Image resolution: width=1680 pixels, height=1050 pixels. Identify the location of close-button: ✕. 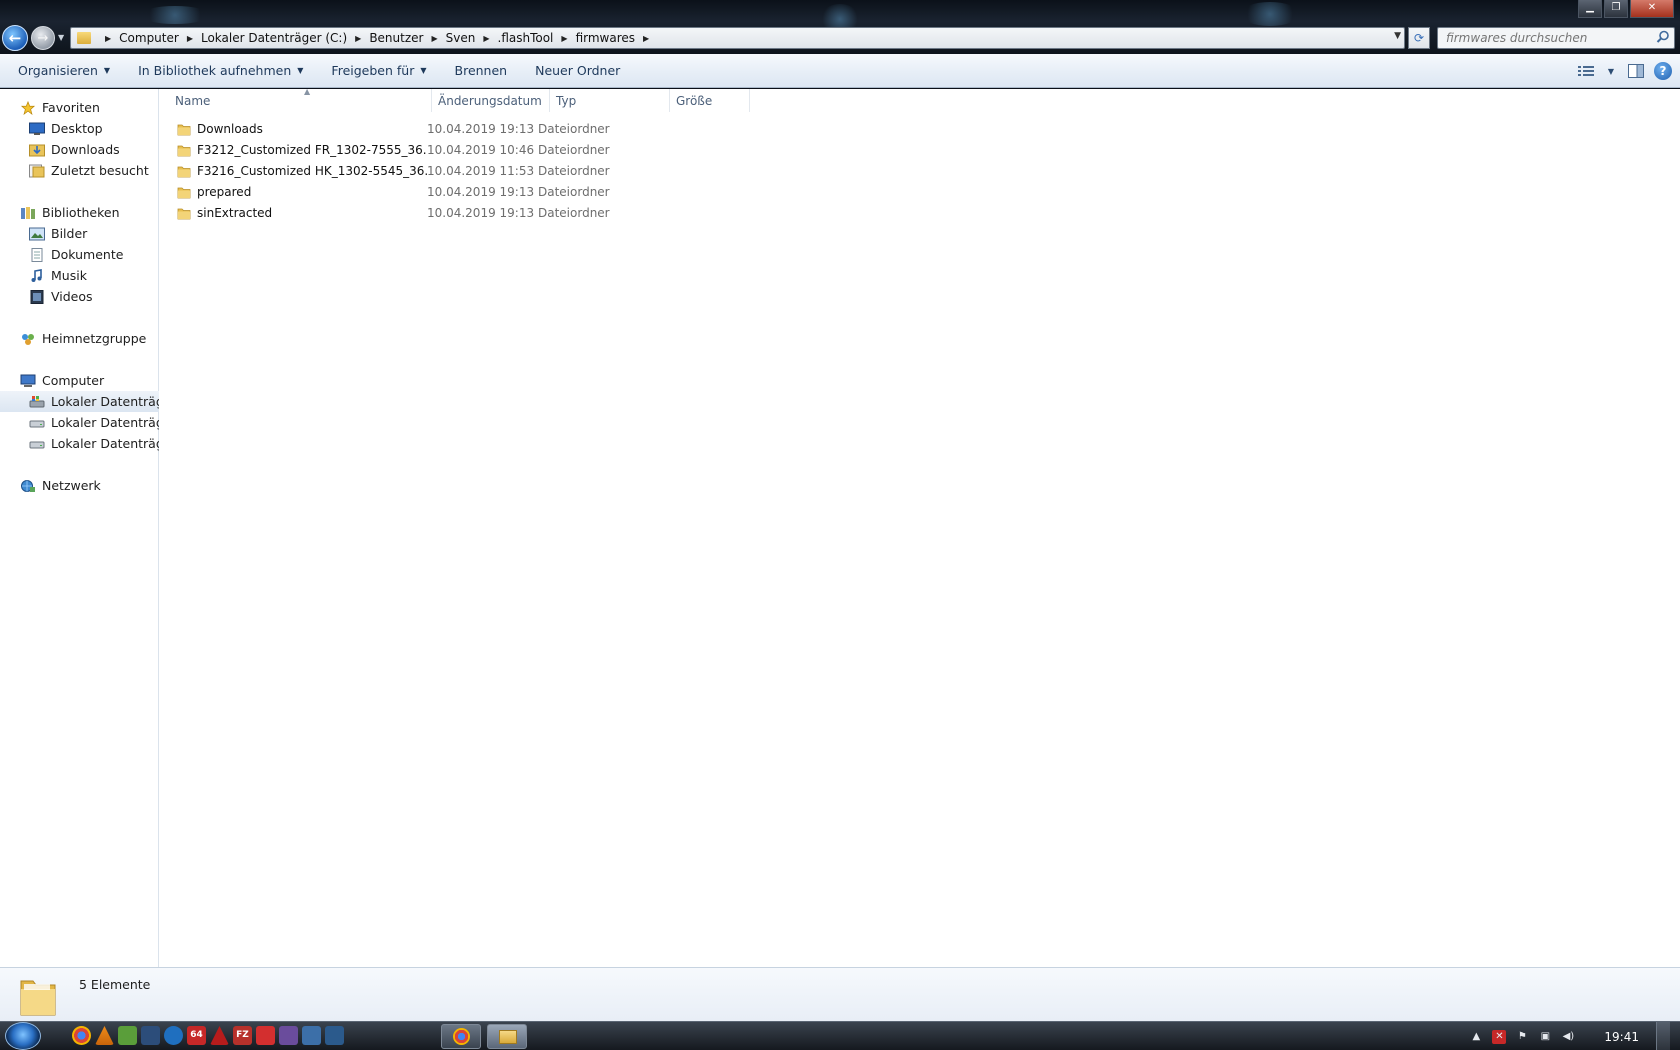
(1652, 9).